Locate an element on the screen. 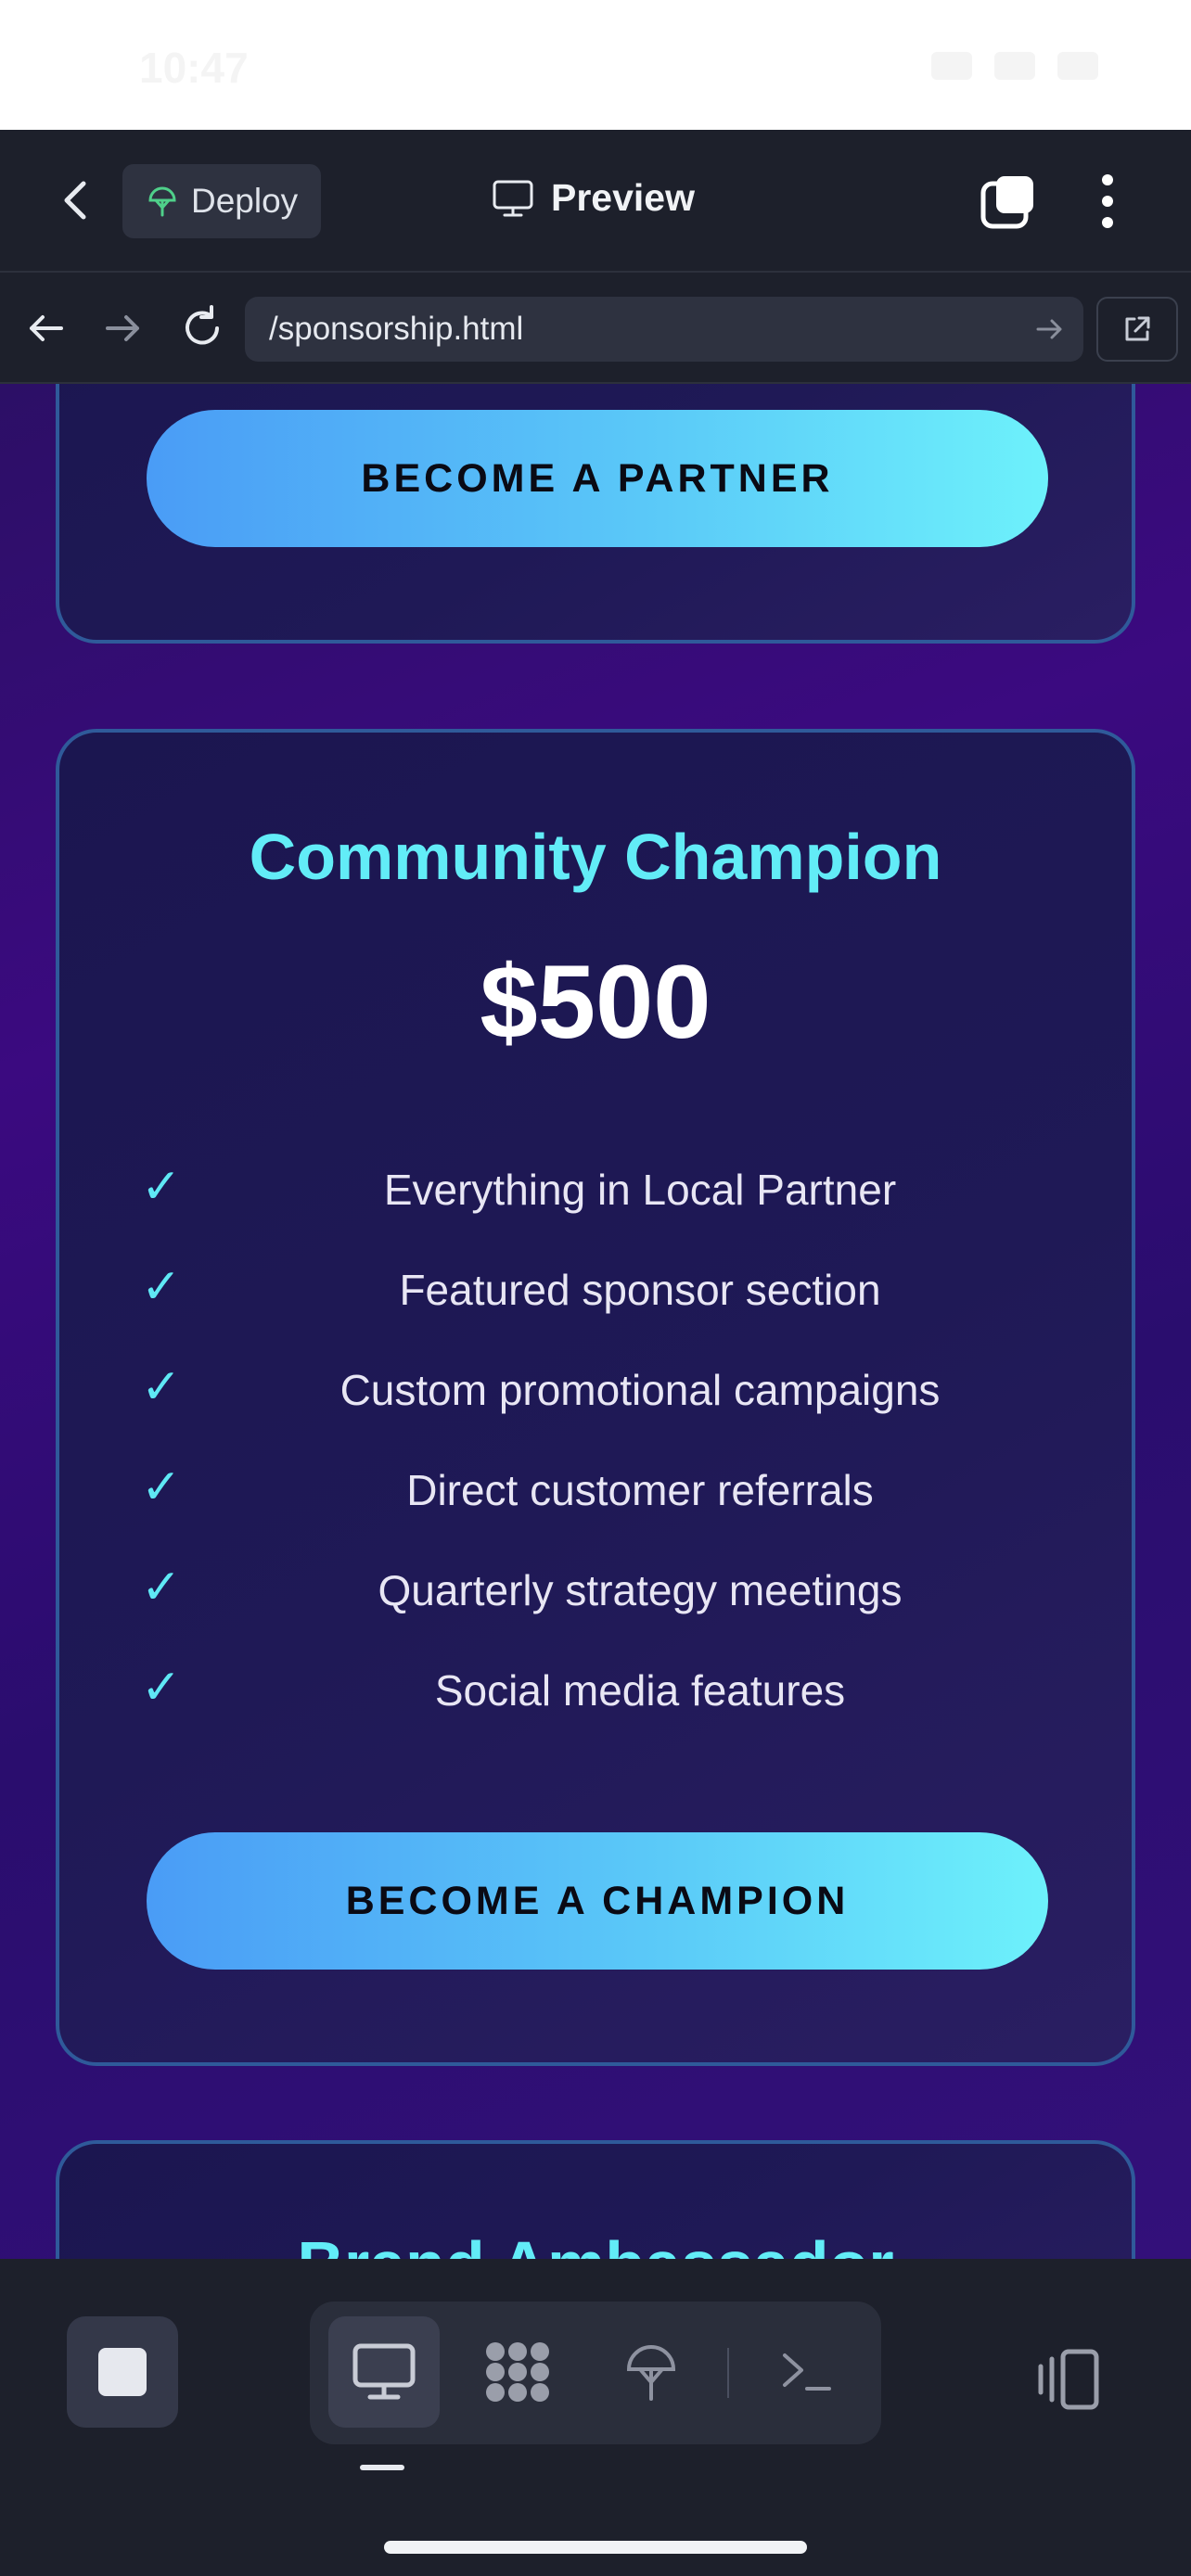  deploy-button: Deploy is located at coordinates (222, 201).